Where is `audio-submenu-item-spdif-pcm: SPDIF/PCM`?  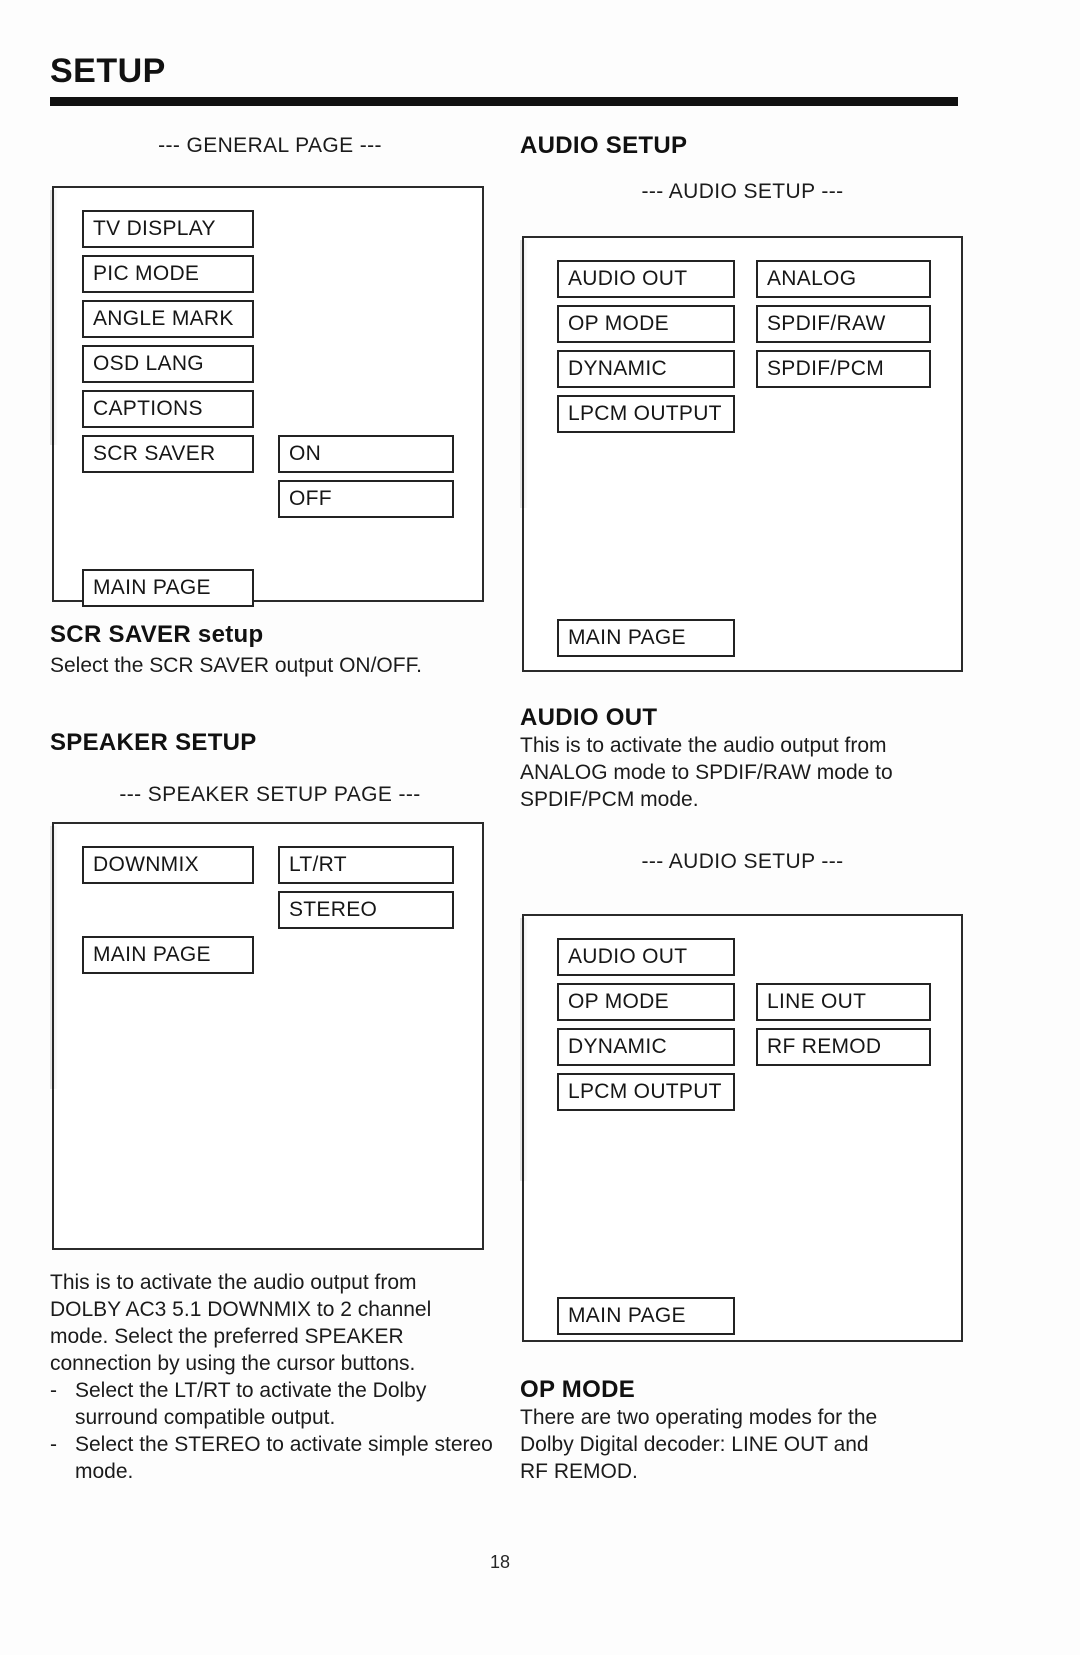 audio-submenu-item-spdif-pcm: SPDIF/PCM is located at coordinates (843, 369).